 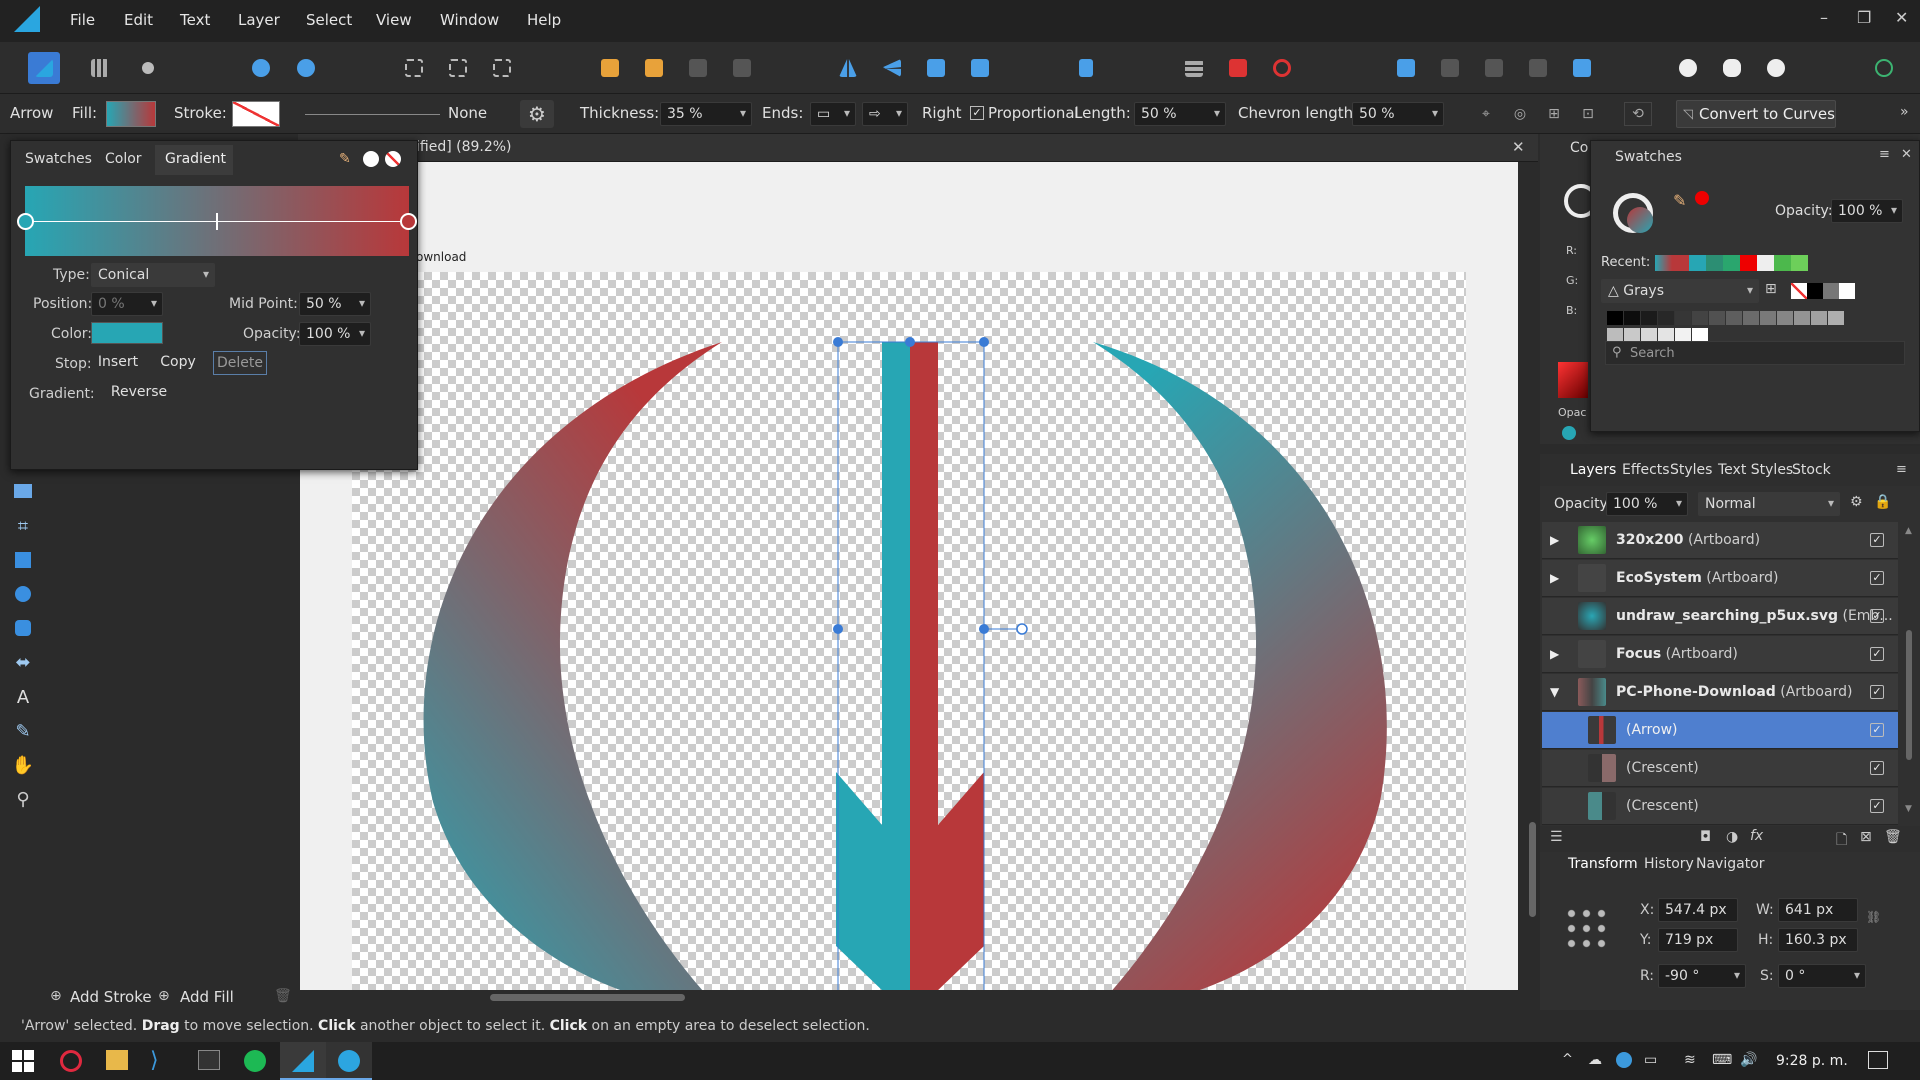 I want to click on delete-stop-button: Delete, so click(x=240, y=363).